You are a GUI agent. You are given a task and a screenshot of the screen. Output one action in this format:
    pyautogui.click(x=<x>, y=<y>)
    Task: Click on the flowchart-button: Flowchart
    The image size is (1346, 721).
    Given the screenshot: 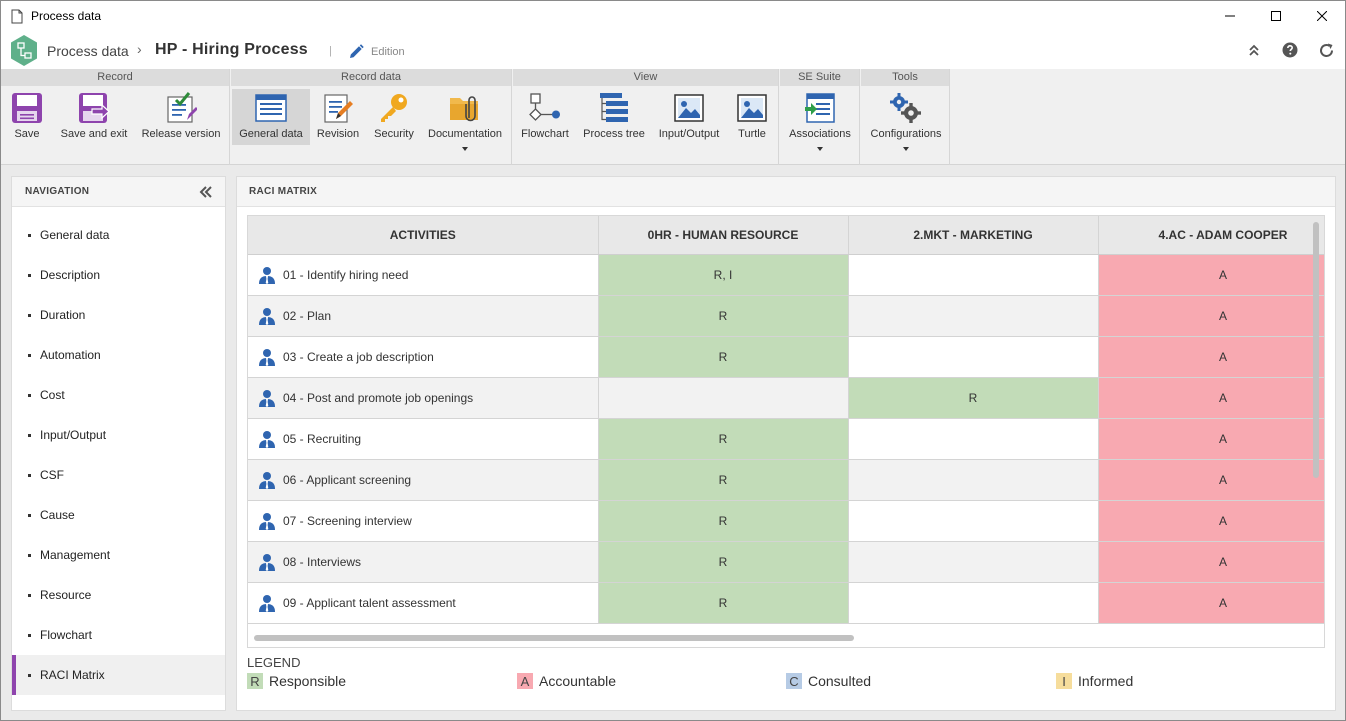 What is the action you would take?
    pyautogui.click(x=545, y=117)
    